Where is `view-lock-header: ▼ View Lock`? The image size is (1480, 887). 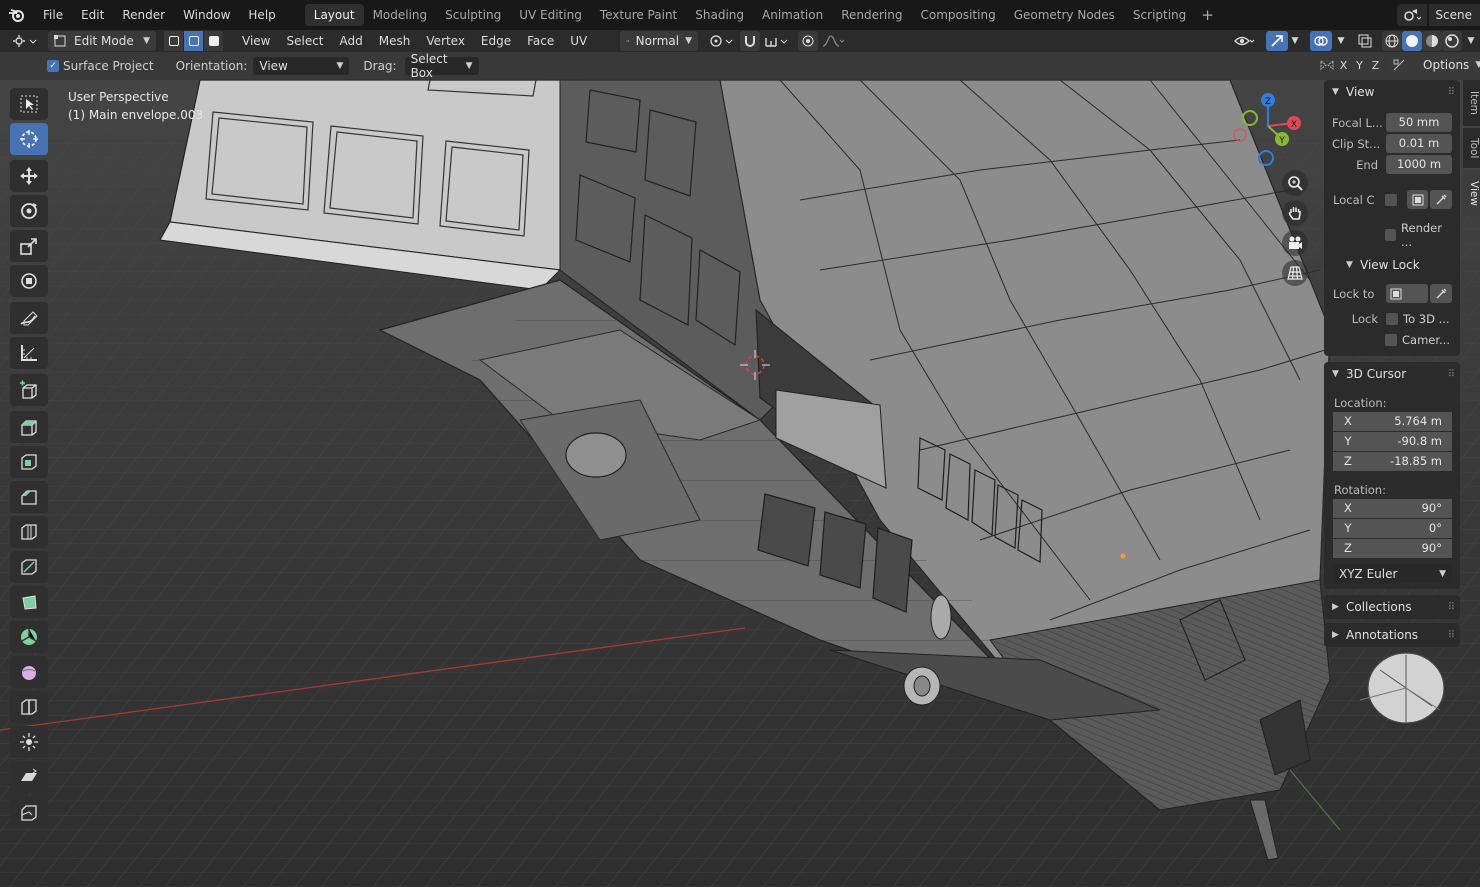
view-lock-header: ▼ View Lock is located at coordinates (1392, 265).